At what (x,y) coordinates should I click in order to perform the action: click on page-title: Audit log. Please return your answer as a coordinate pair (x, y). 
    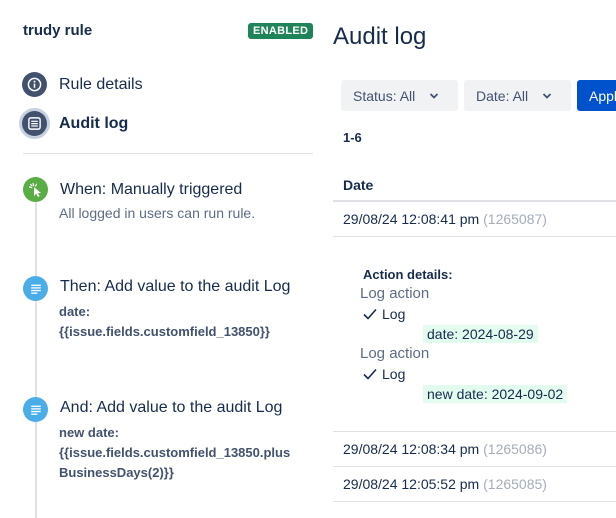
    Looking at the image, I should click on (380, 36).